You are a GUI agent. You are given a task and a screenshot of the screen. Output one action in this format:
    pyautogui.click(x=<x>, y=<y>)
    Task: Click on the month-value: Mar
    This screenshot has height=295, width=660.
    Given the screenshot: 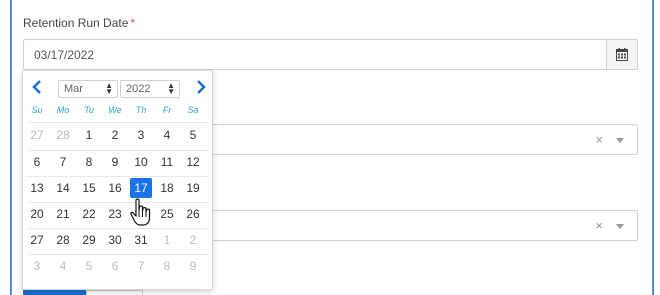 What is the action you would take?
    pyautogui.click(x=73, y=89)
    